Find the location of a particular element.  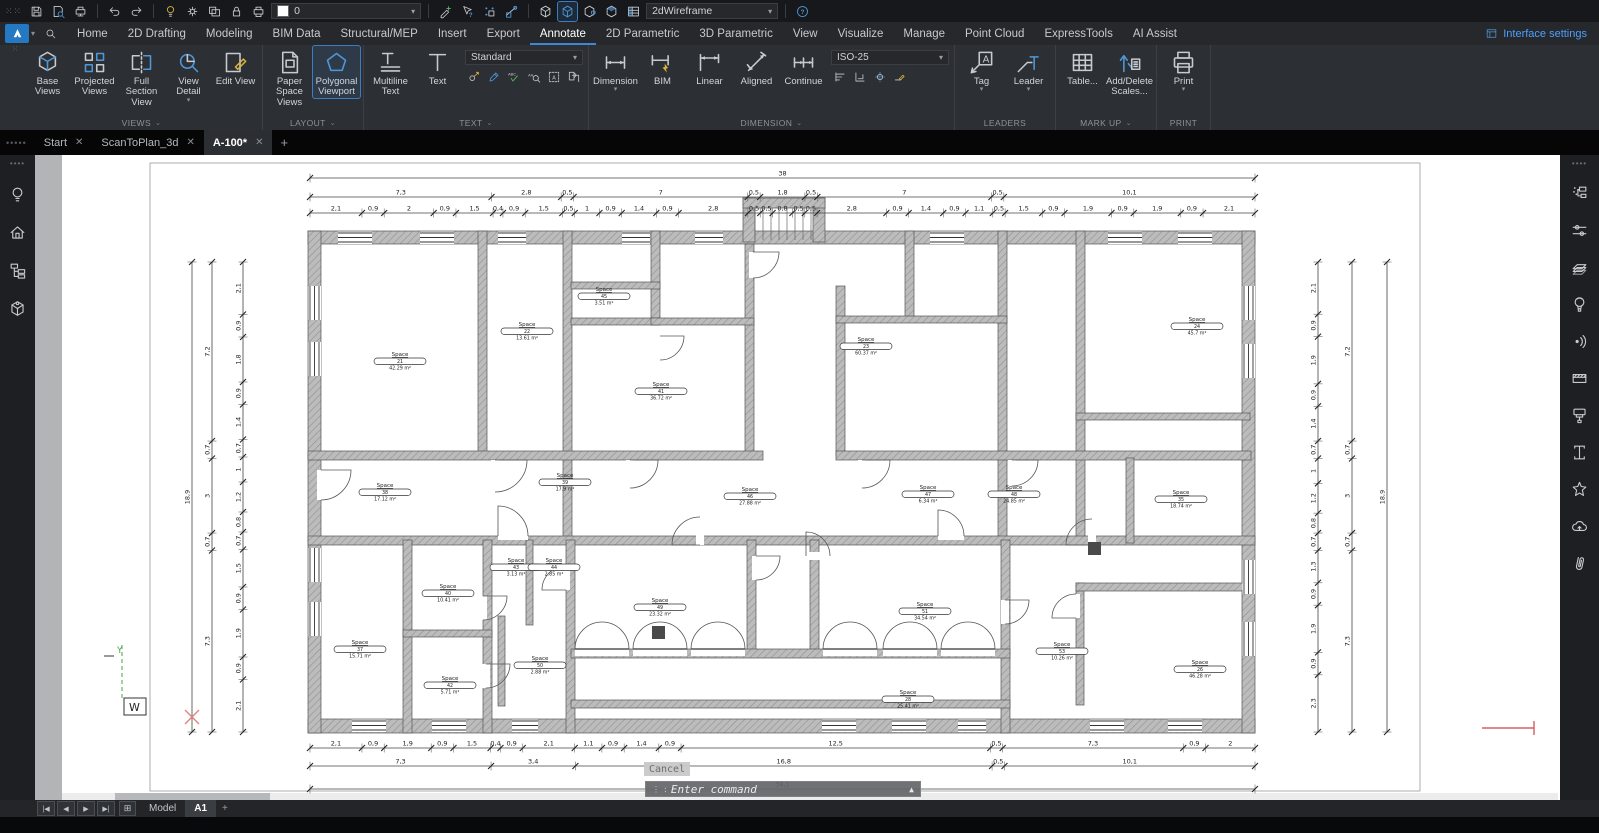

menu-item-ai-assist: AI Assist is located at coordinates (1155, 33).